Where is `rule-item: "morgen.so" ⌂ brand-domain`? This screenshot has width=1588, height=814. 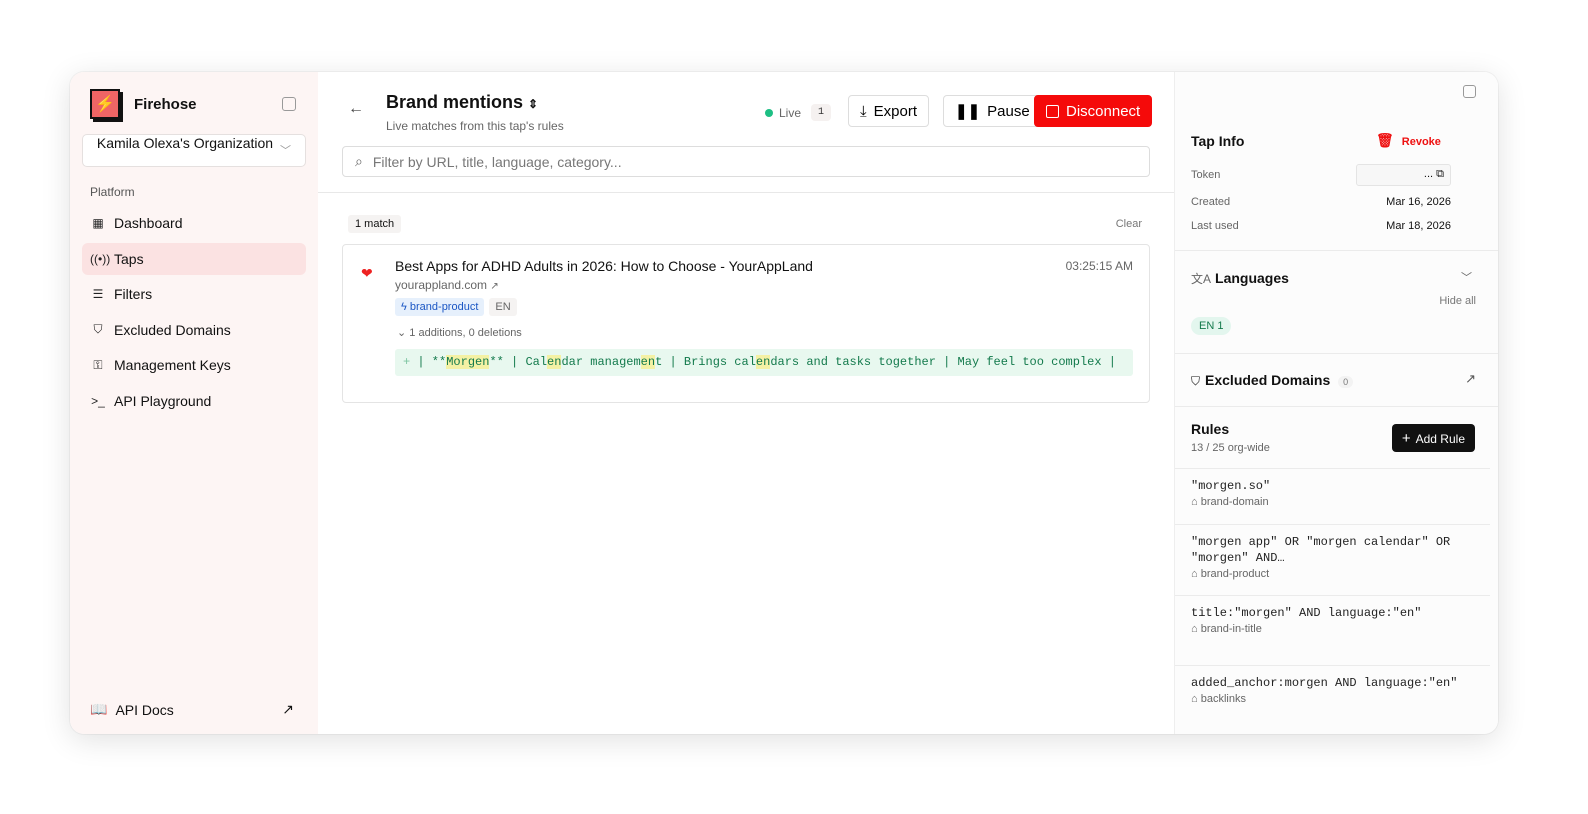
rule-item: "morgen.so" ⌂ brand-domain is located at coordinates (1332, 496).